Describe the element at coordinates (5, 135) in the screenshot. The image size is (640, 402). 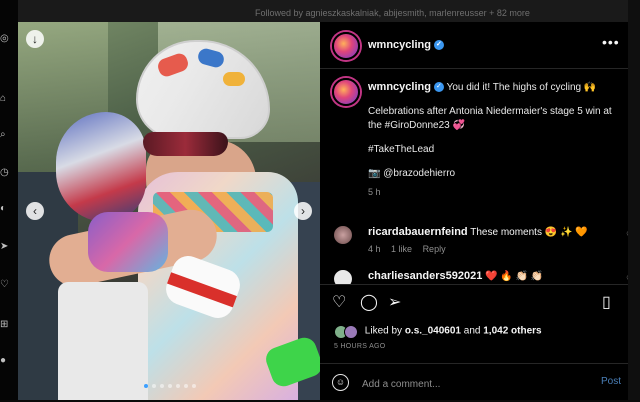
I see `search-icon: ⌕` at that location.